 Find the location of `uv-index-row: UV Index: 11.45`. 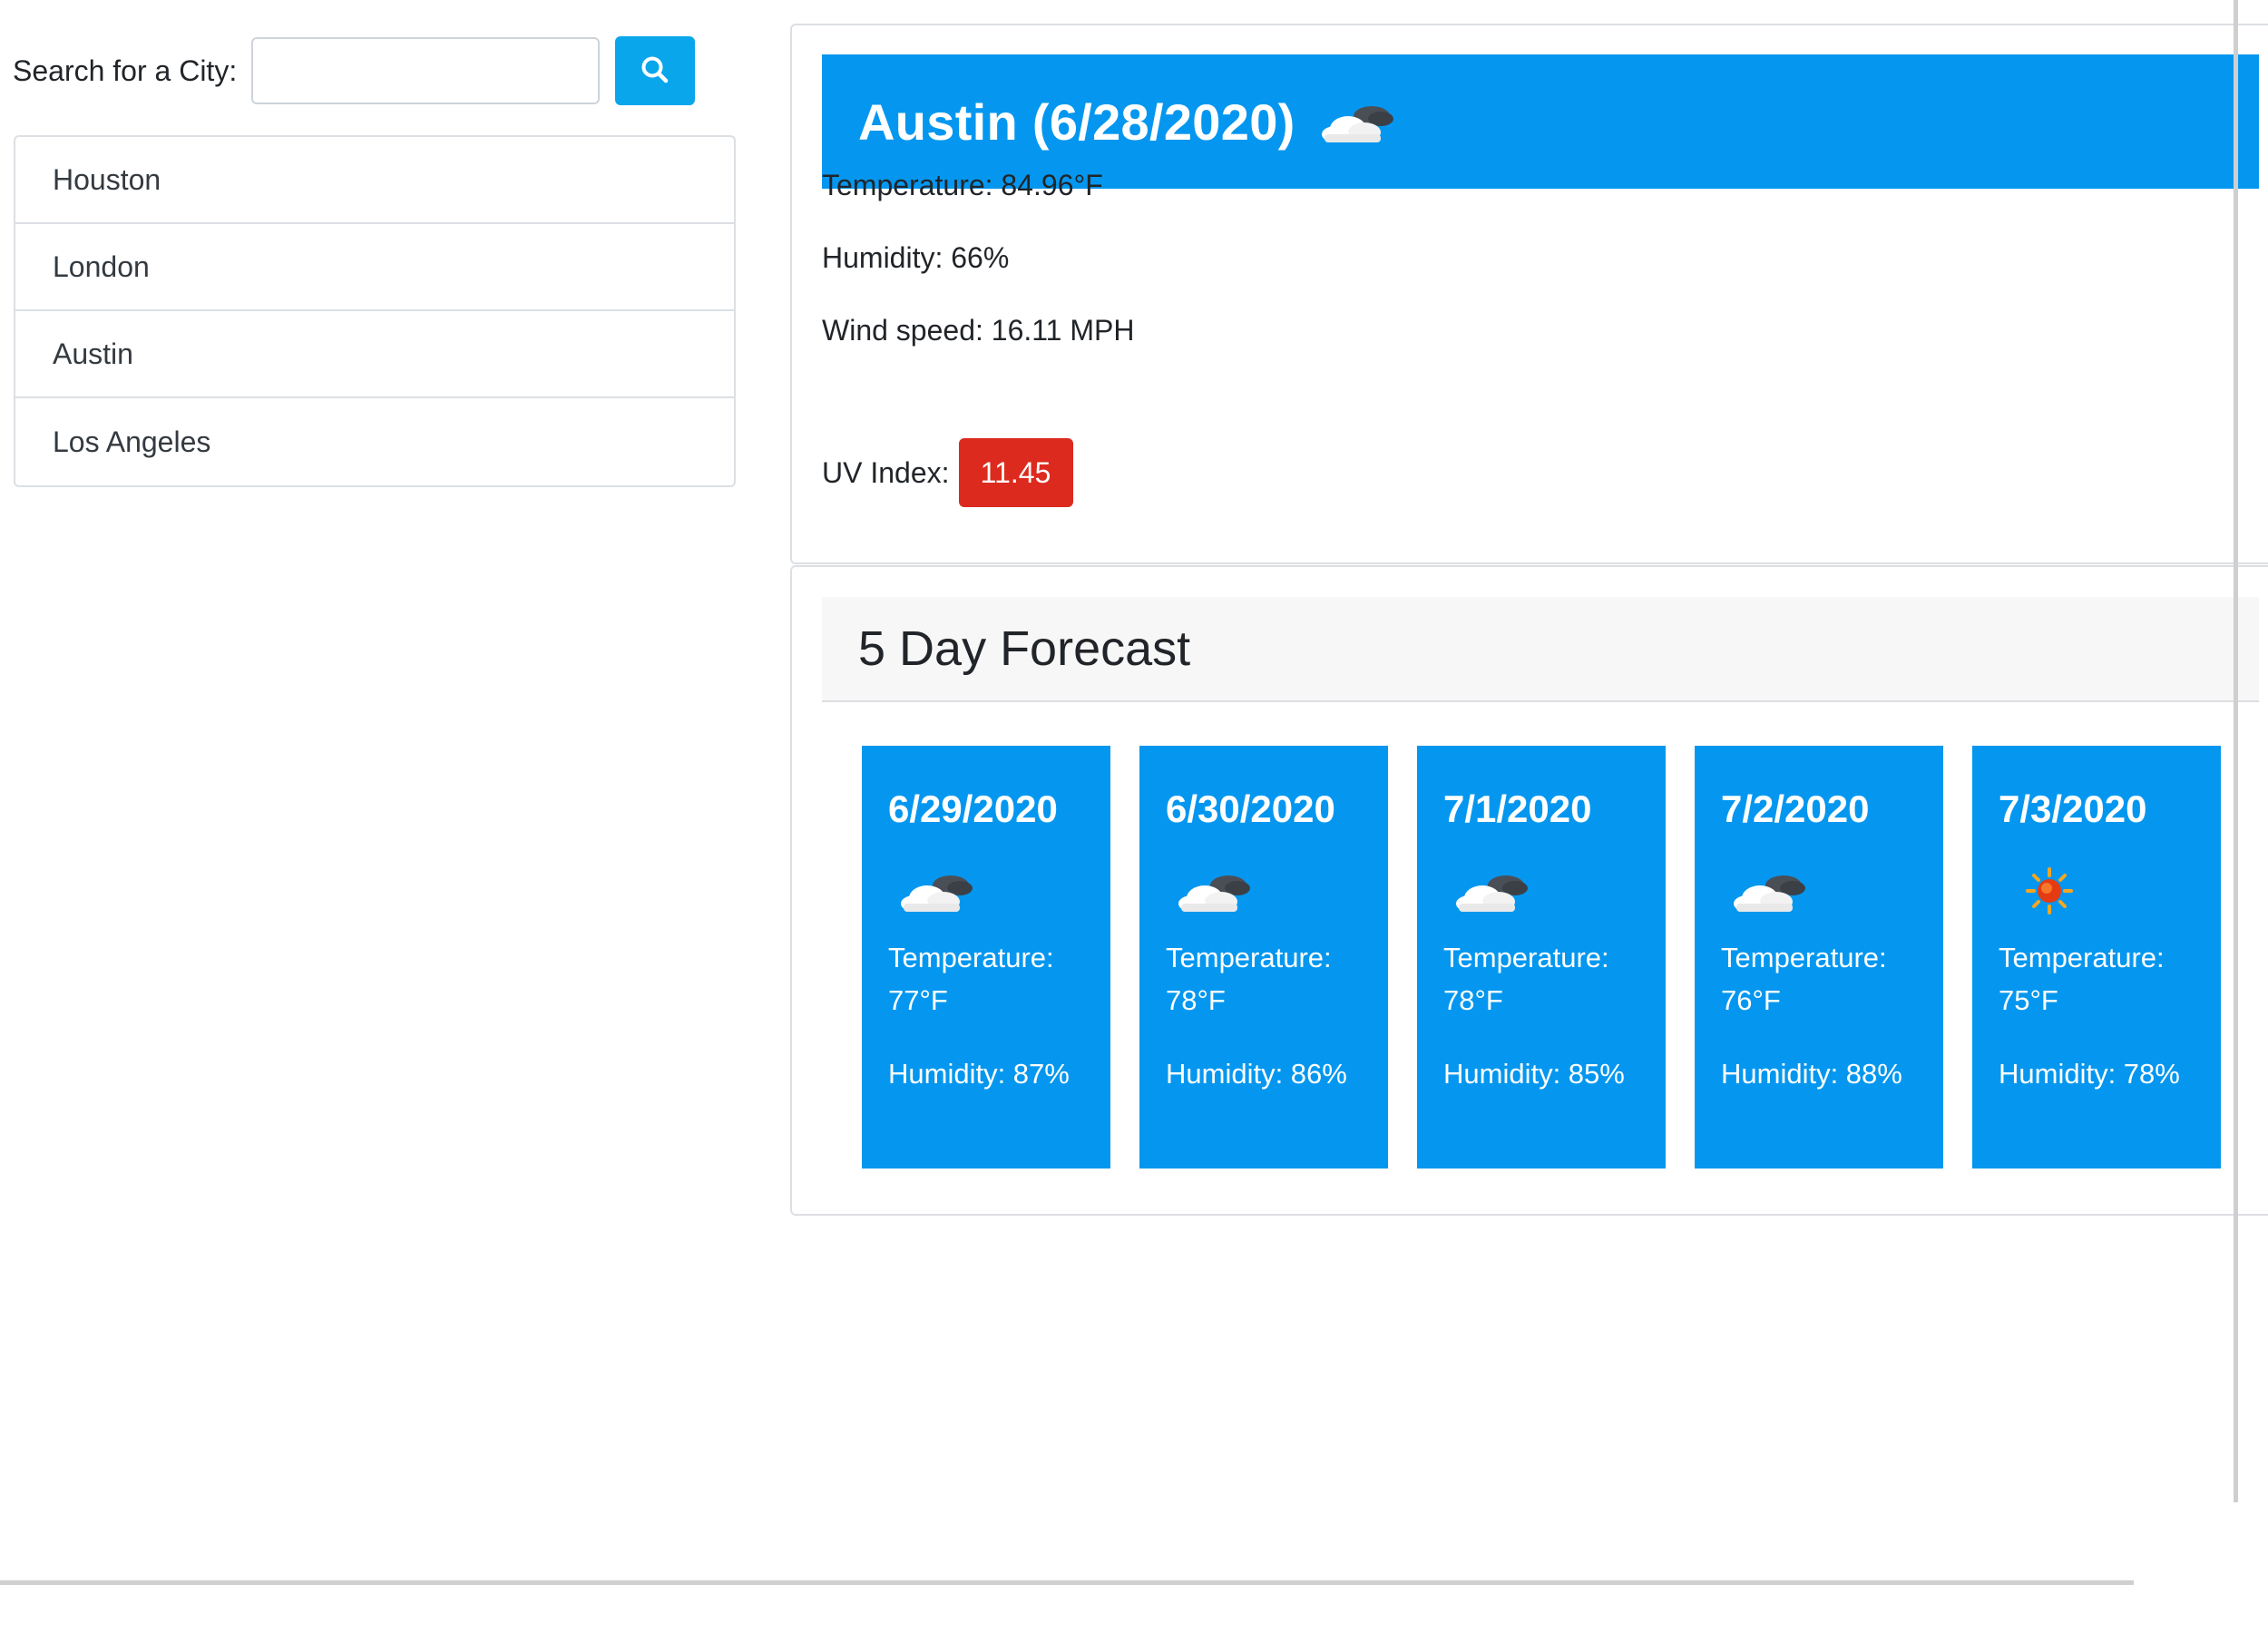

uv-index-row: UV Index: 11.45 is located at coordinates (948, 472).